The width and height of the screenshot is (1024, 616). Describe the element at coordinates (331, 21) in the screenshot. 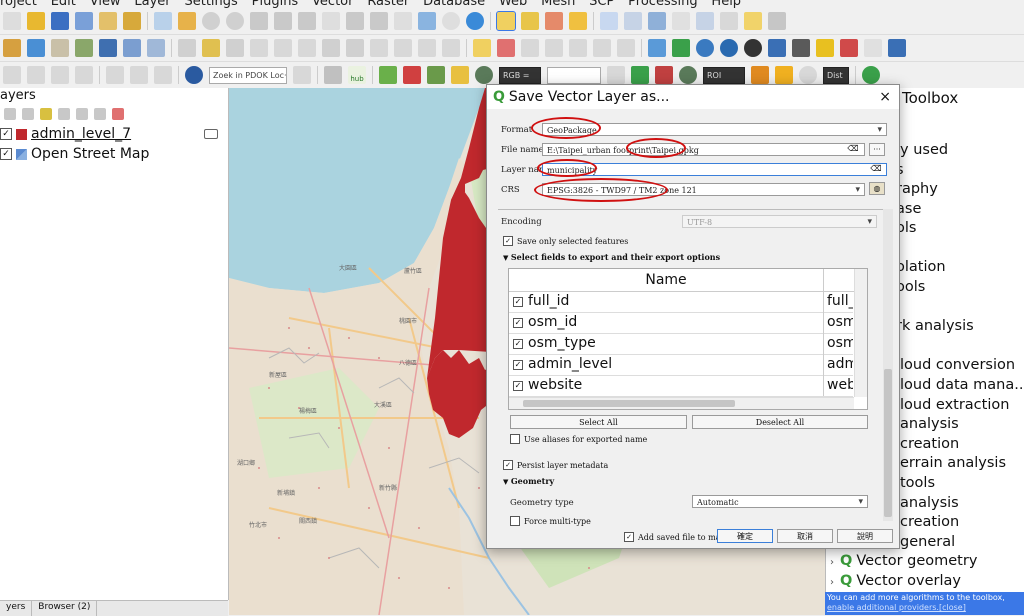

I see `zoom-native-icon` at that location.